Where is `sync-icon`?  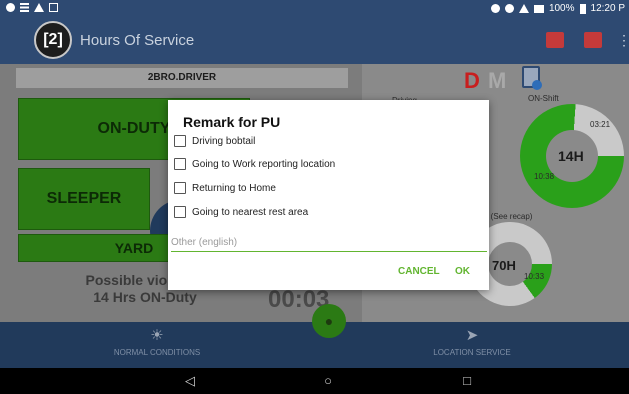 sync-icon is located at coordinates (509, 8).